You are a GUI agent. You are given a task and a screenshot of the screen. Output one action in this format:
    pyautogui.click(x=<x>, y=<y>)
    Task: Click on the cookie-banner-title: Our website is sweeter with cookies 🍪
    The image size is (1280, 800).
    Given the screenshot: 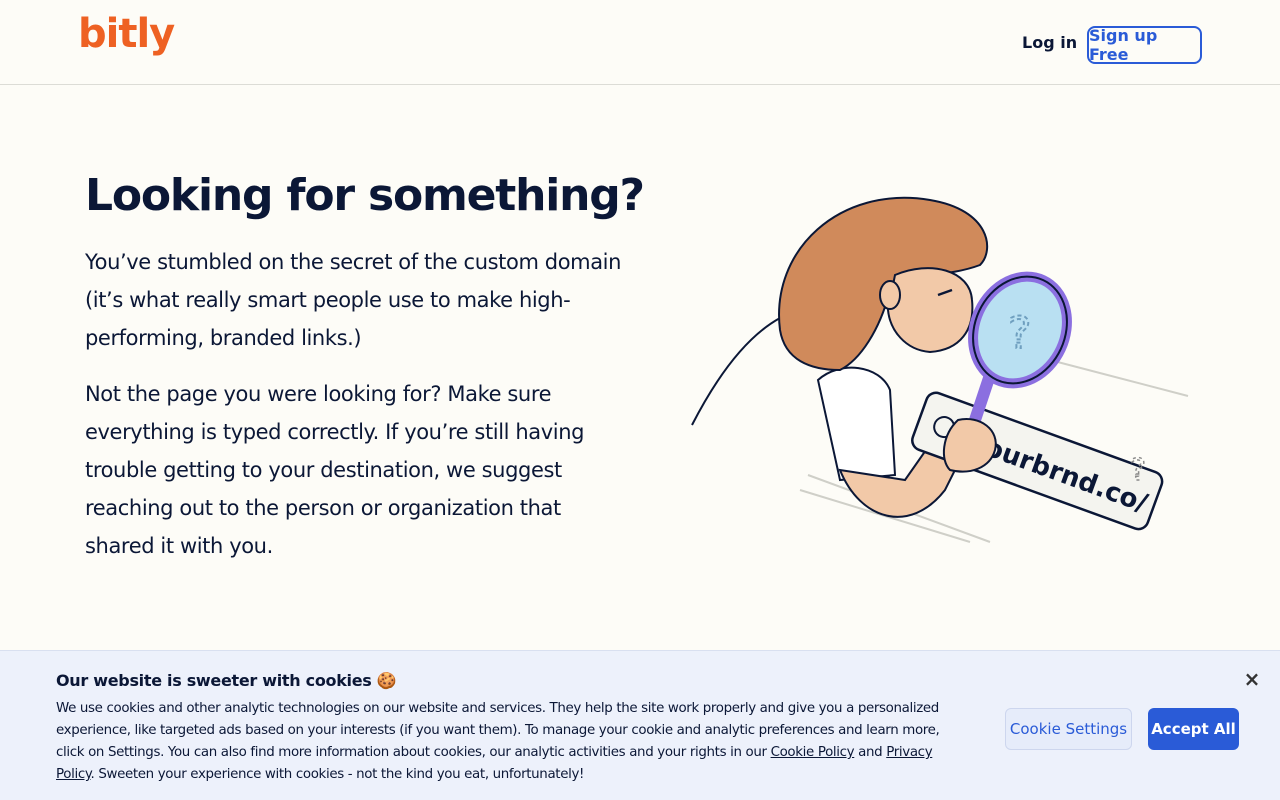 What is the action you would take?
    pyautogui.click(x=226, y=680)
    